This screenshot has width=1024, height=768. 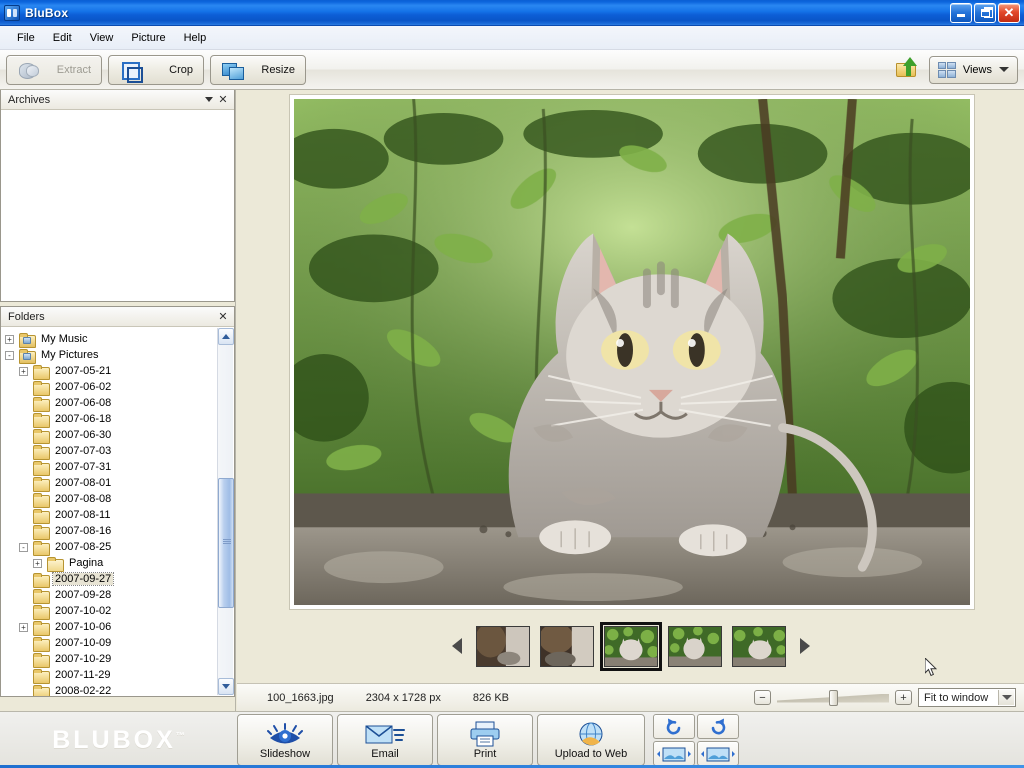 What do you see at coordinates (117, 689) in the screenshot?
I see `tree-item: 2008-02-22` at bounding box center [117, 689].